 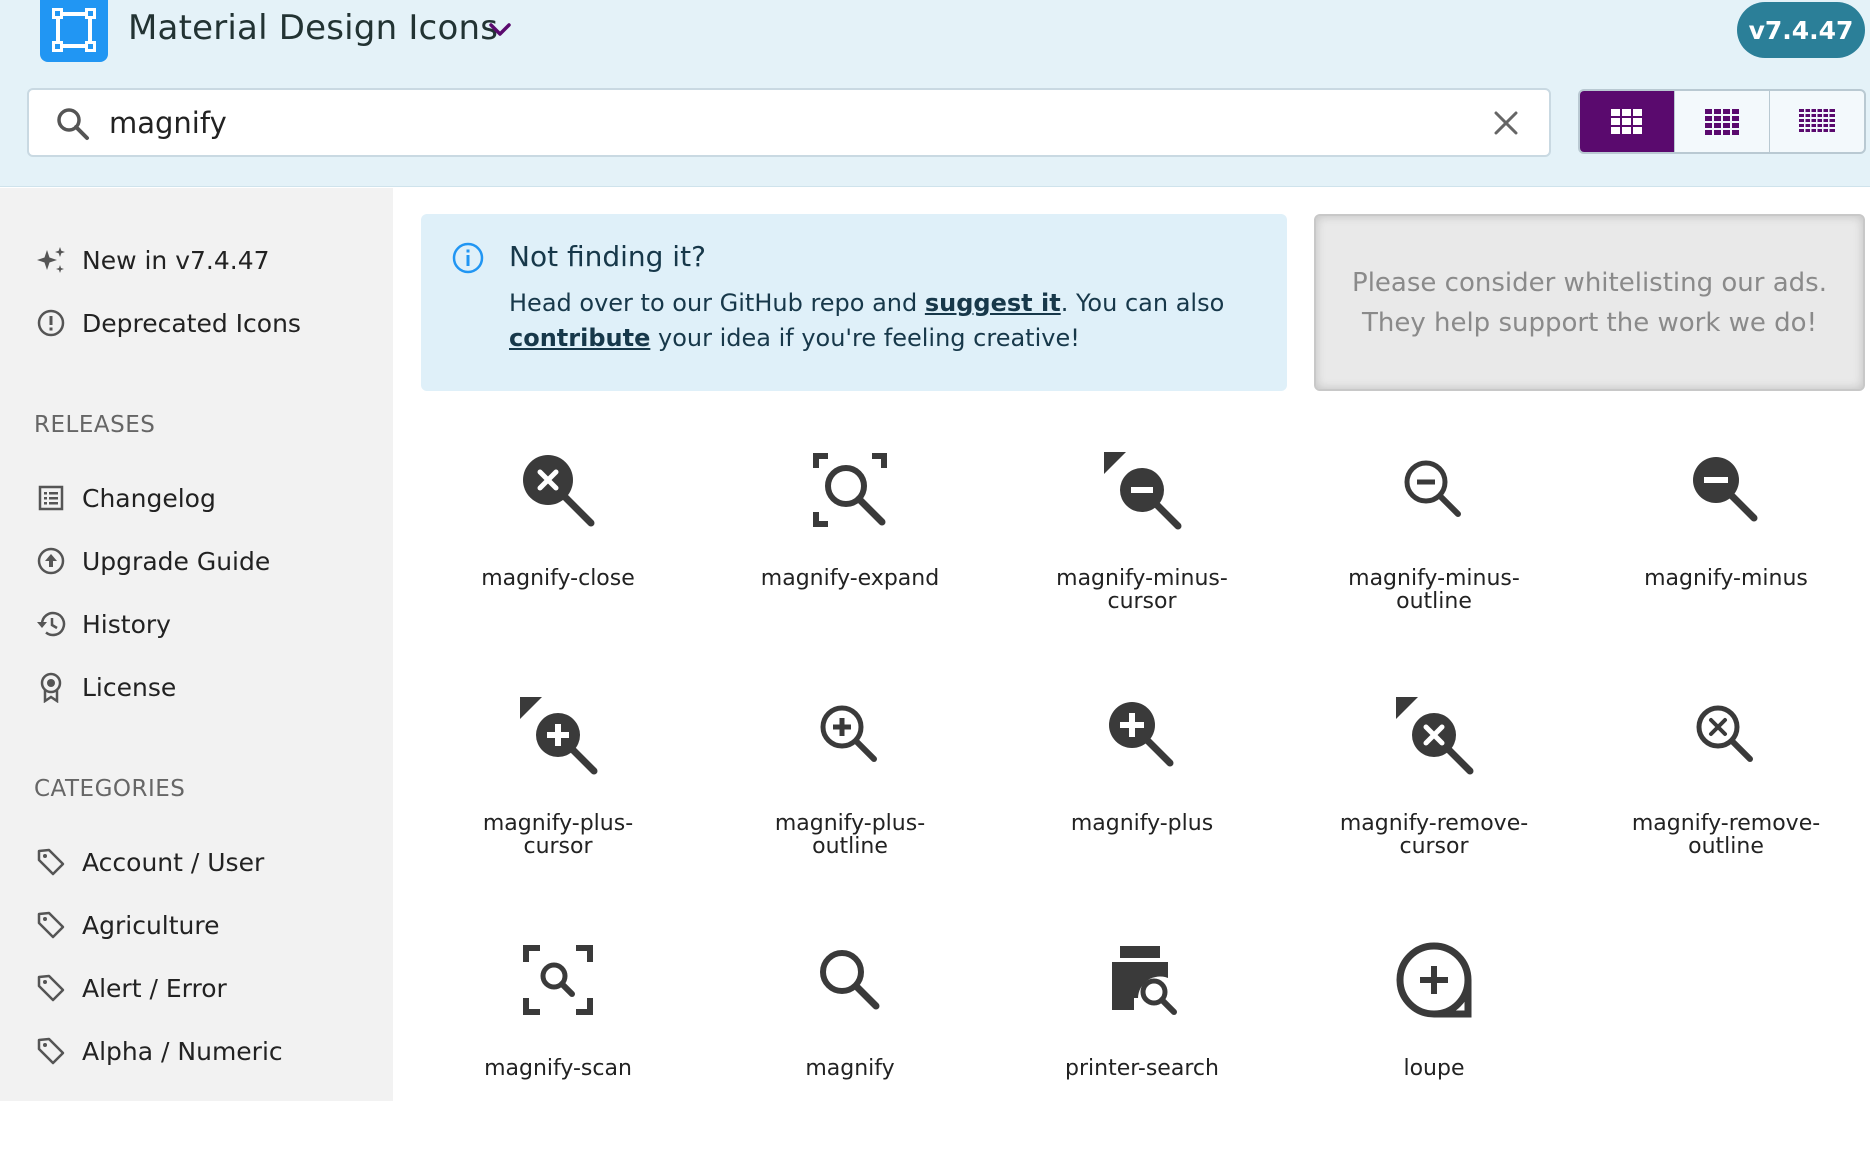 I want to click on icon-card-magnify-expand: magnify-expand, so click(x=850, y=565).